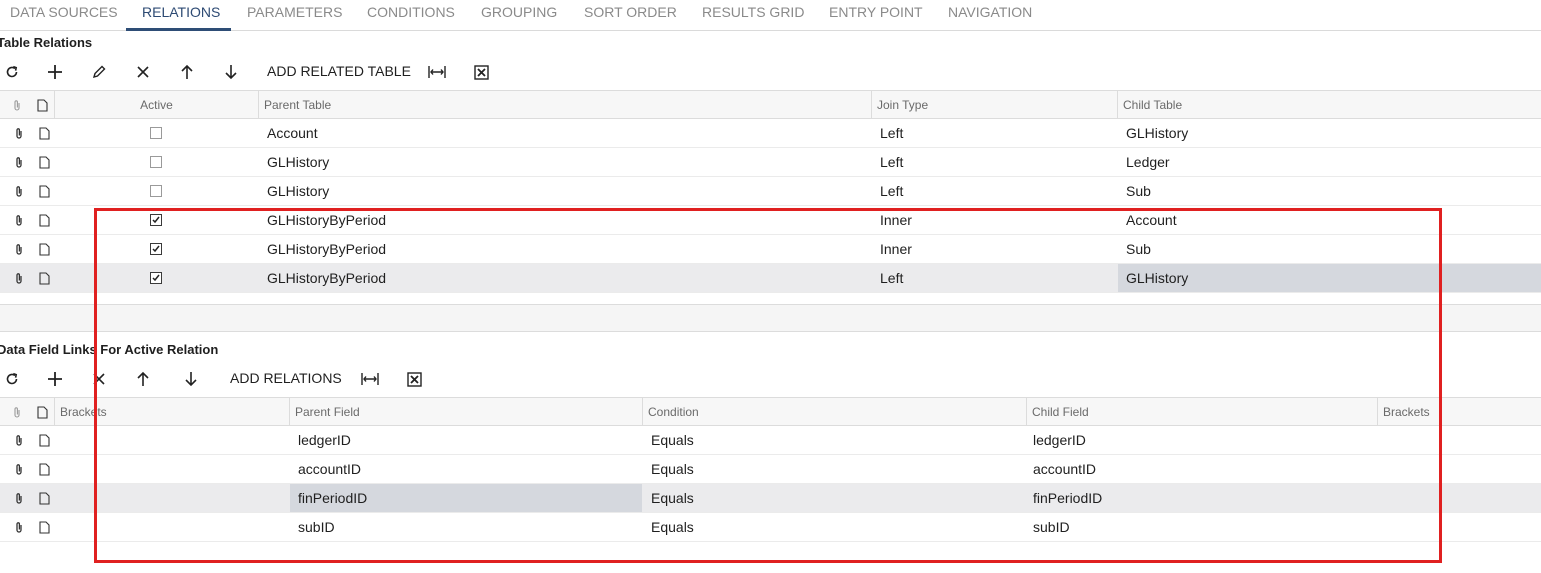 The width and height of the screenshot is (1541, 573). What do you see at coordinates (294, 15) in the screenshot?
I see `tab-parameters: PARAMETERS` at bounding box center [294, 15].